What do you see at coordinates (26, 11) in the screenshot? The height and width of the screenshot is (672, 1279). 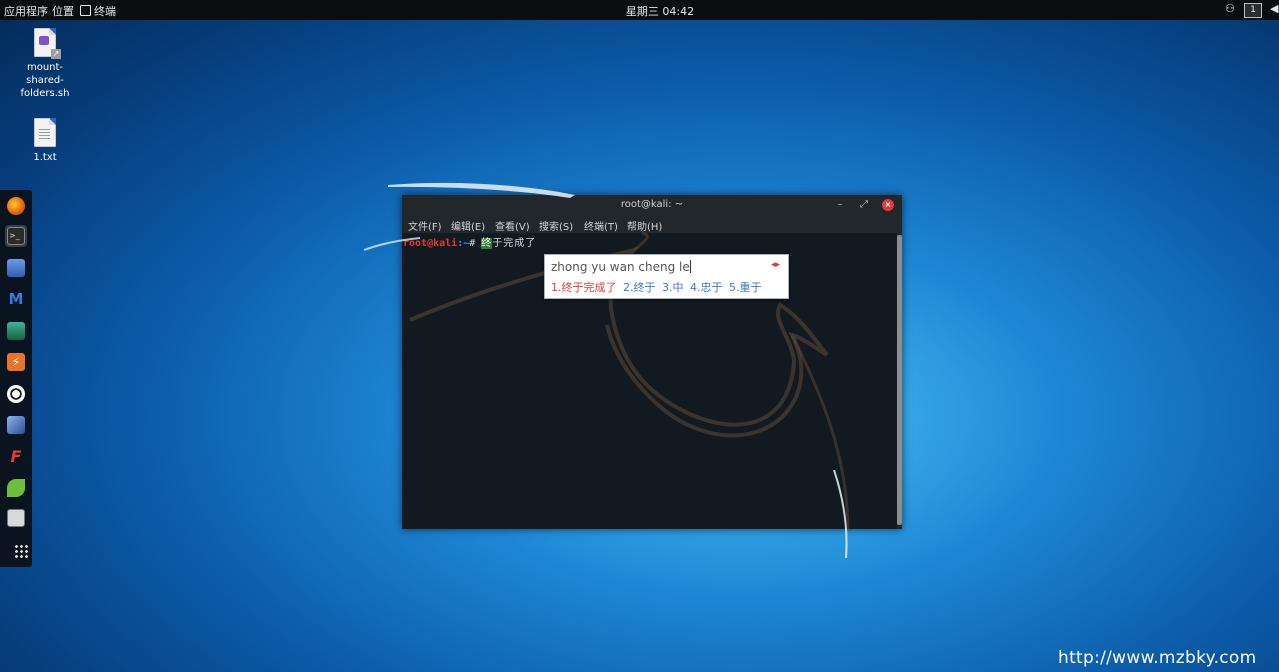 I see `applications-menu: 应用程序` at bounding box center [26, 11].